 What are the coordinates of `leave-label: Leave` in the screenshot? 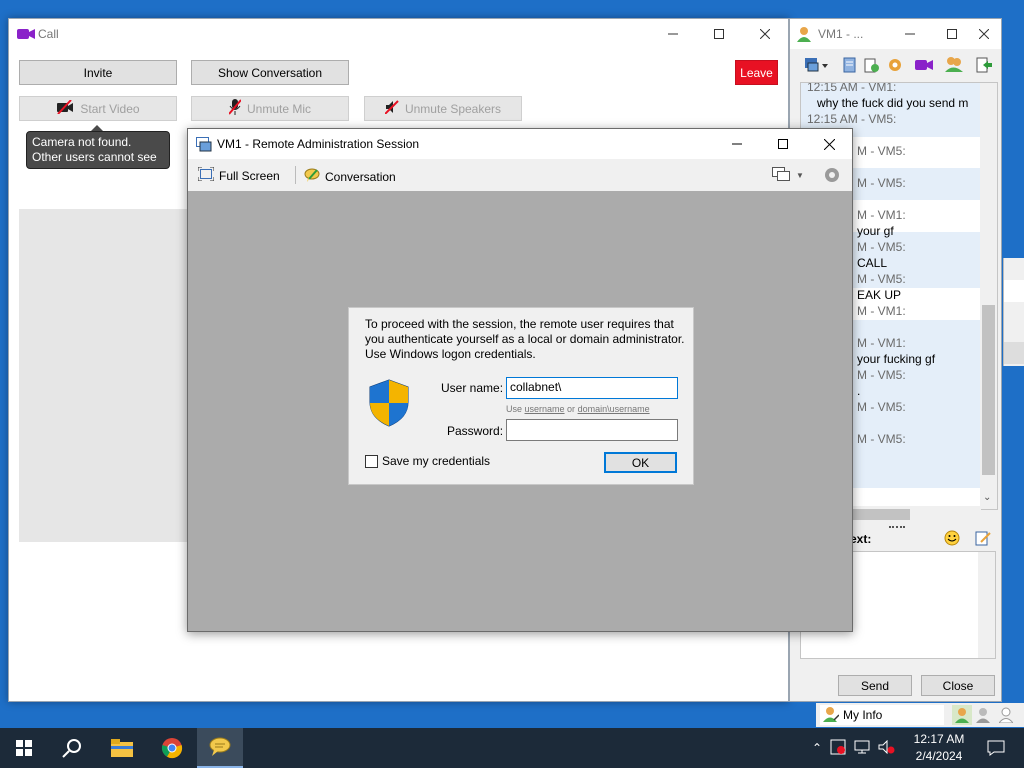 It's located at (756, 72).